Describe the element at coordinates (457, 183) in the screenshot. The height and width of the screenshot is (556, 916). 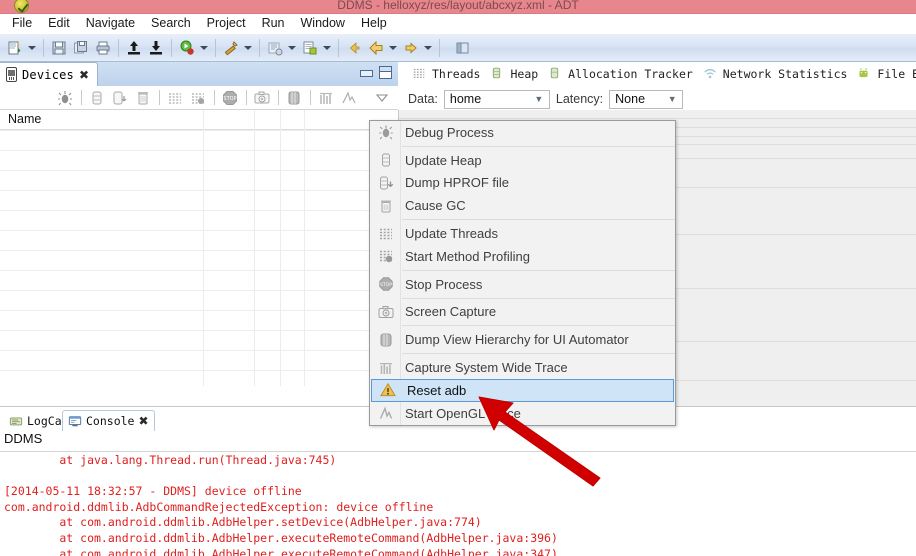
I see `menu-item-dump-hprof-file-label: Dump HPROF file` at that location.